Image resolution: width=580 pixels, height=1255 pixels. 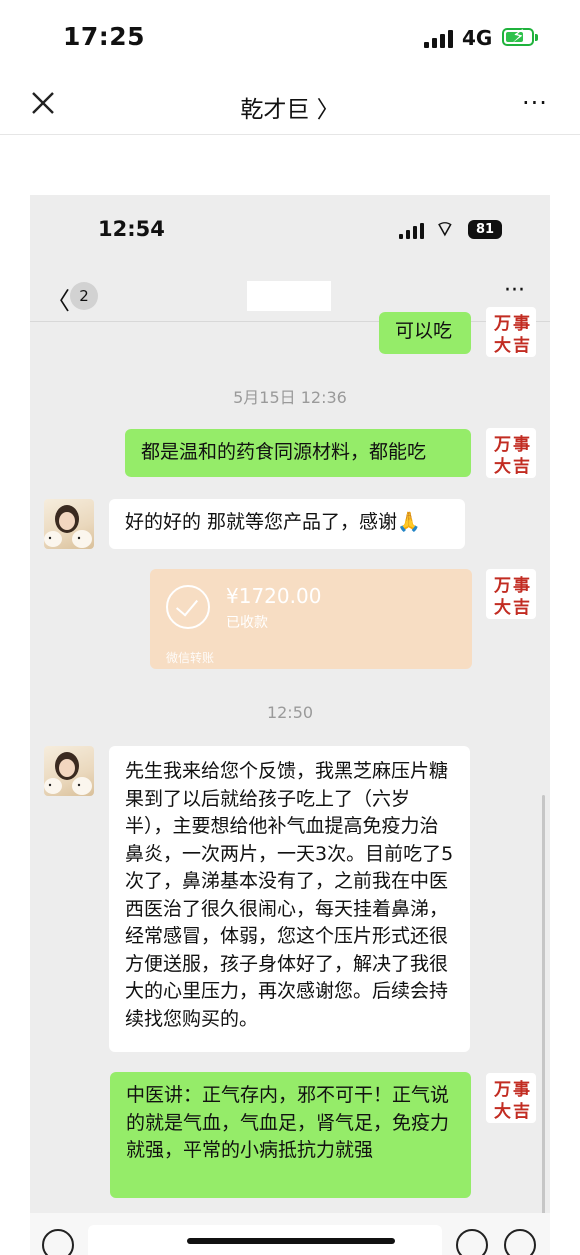 I want to click on chat-more-icon: ···, so click(x=514, y=290).